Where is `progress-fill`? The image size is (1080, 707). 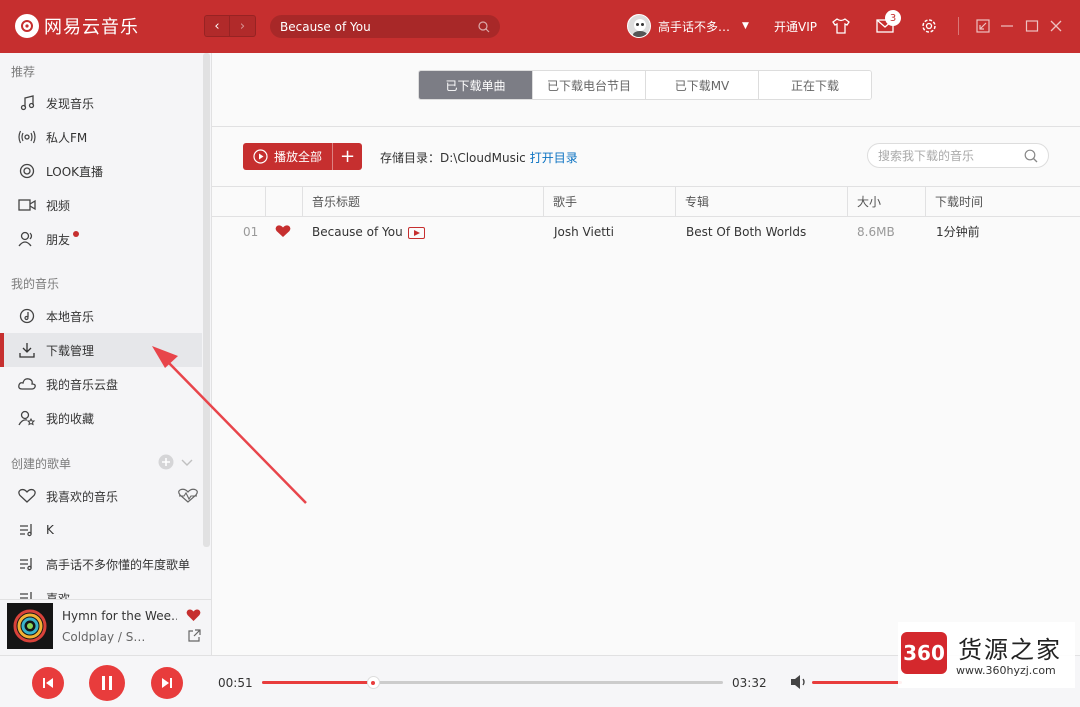
progress-fill is located at coordinates (317, 682).